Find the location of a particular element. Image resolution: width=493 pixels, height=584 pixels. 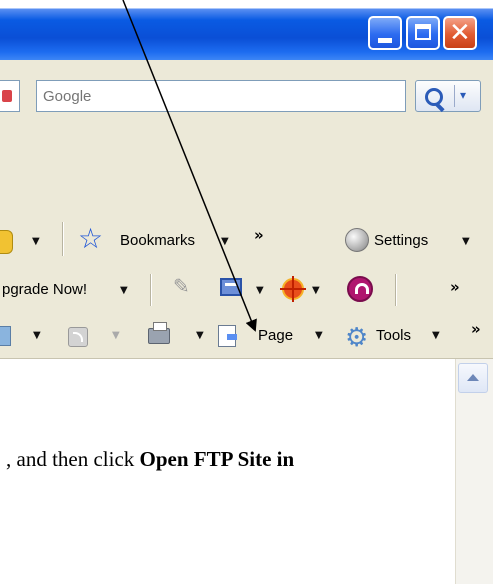

title-bar: ✕ is located at coordinates (246, 30).